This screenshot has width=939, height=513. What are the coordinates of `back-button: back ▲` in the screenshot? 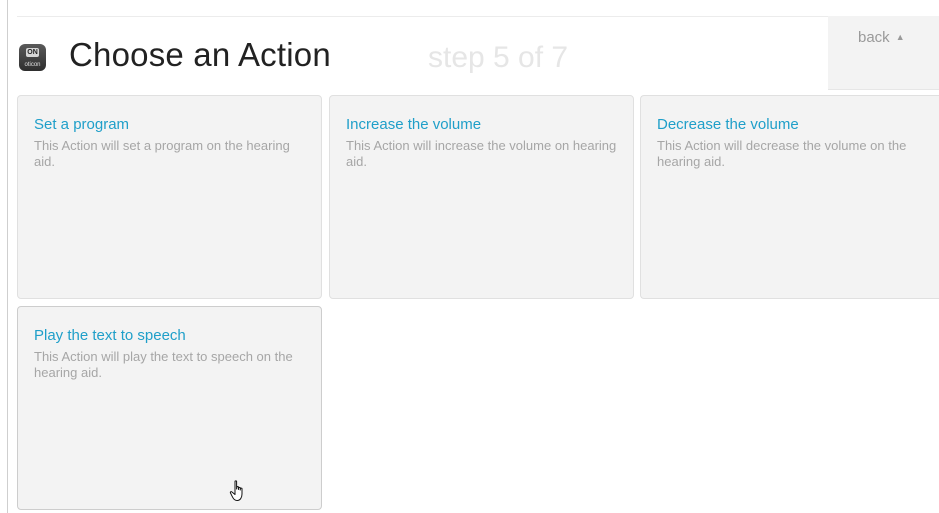 It's located at (883, 53).